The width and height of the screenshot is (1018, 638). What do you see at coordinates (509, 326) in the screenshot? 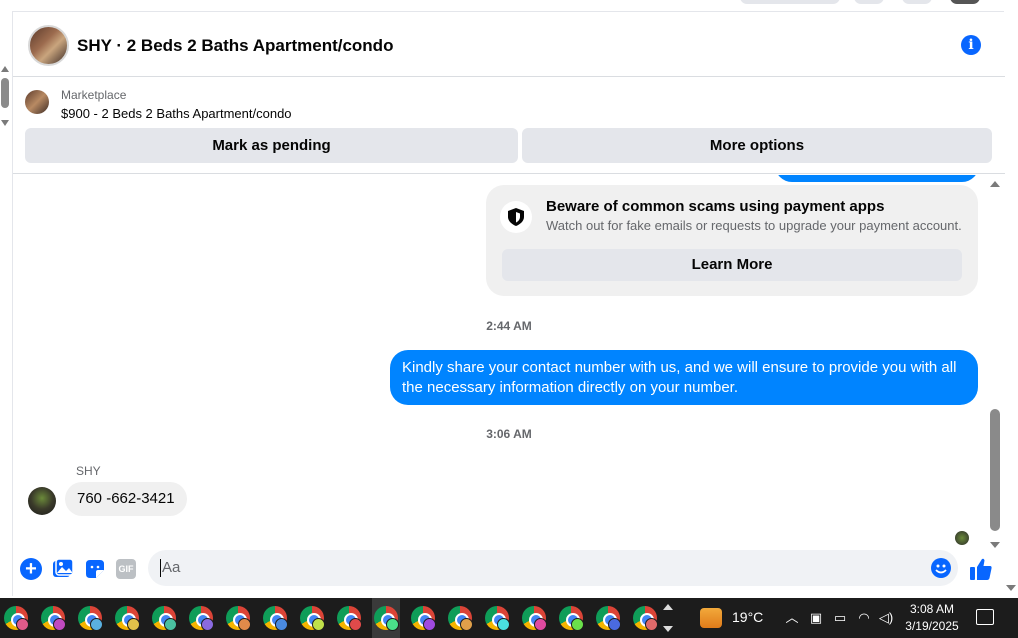
I see `message-timestamp: 2:44 AM` at bounding box center [509, 326].